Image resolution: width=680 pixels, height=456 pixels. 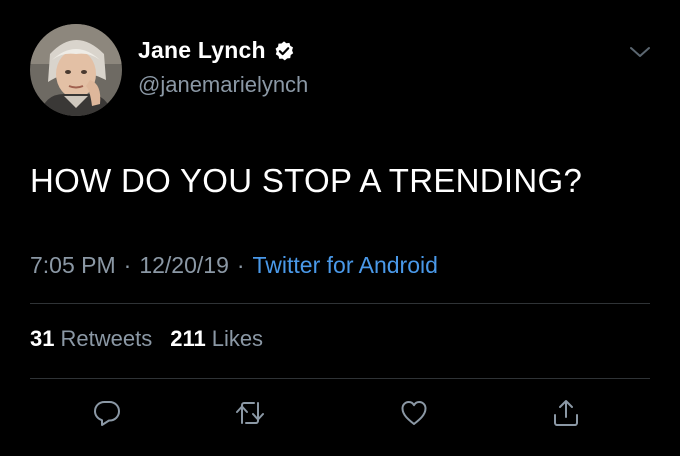 I want to click on likes-stat: 211 Likes, so click(x=216, y=339).